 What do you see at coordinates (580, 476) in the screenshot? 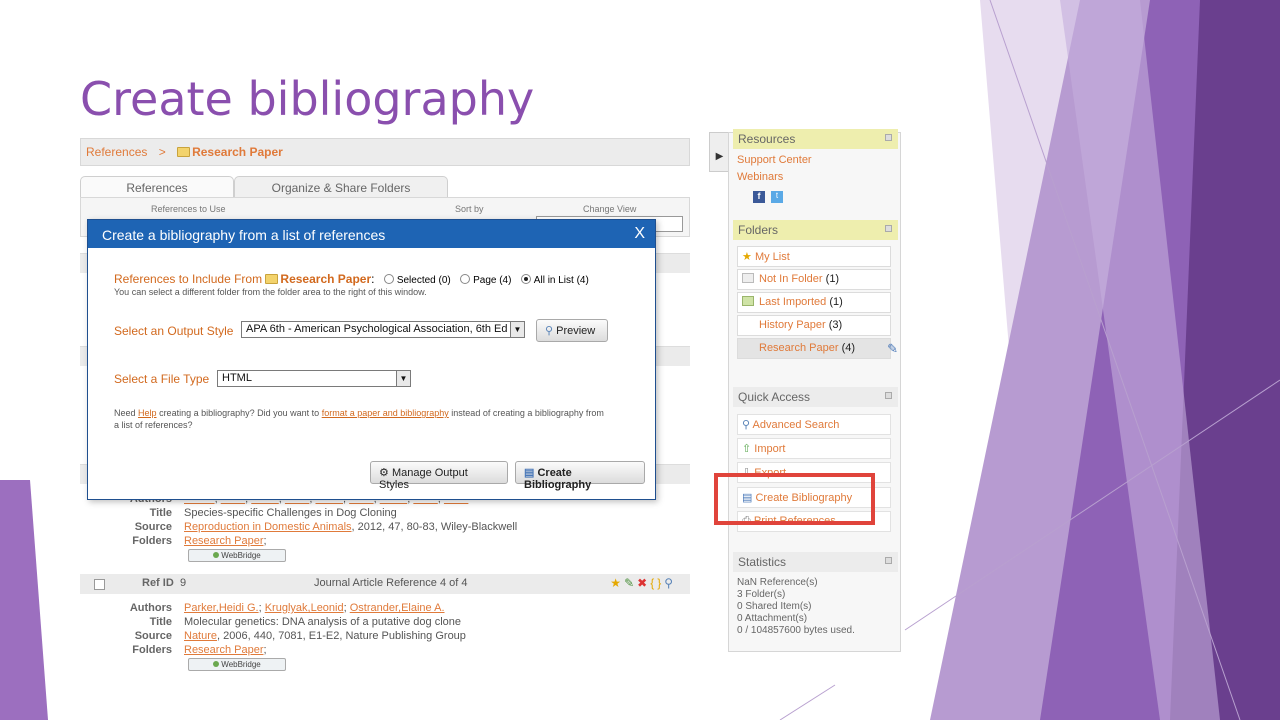
I see `create-bibliography-button: ▤ Create Bibliography` at bounding box center [580, 476].